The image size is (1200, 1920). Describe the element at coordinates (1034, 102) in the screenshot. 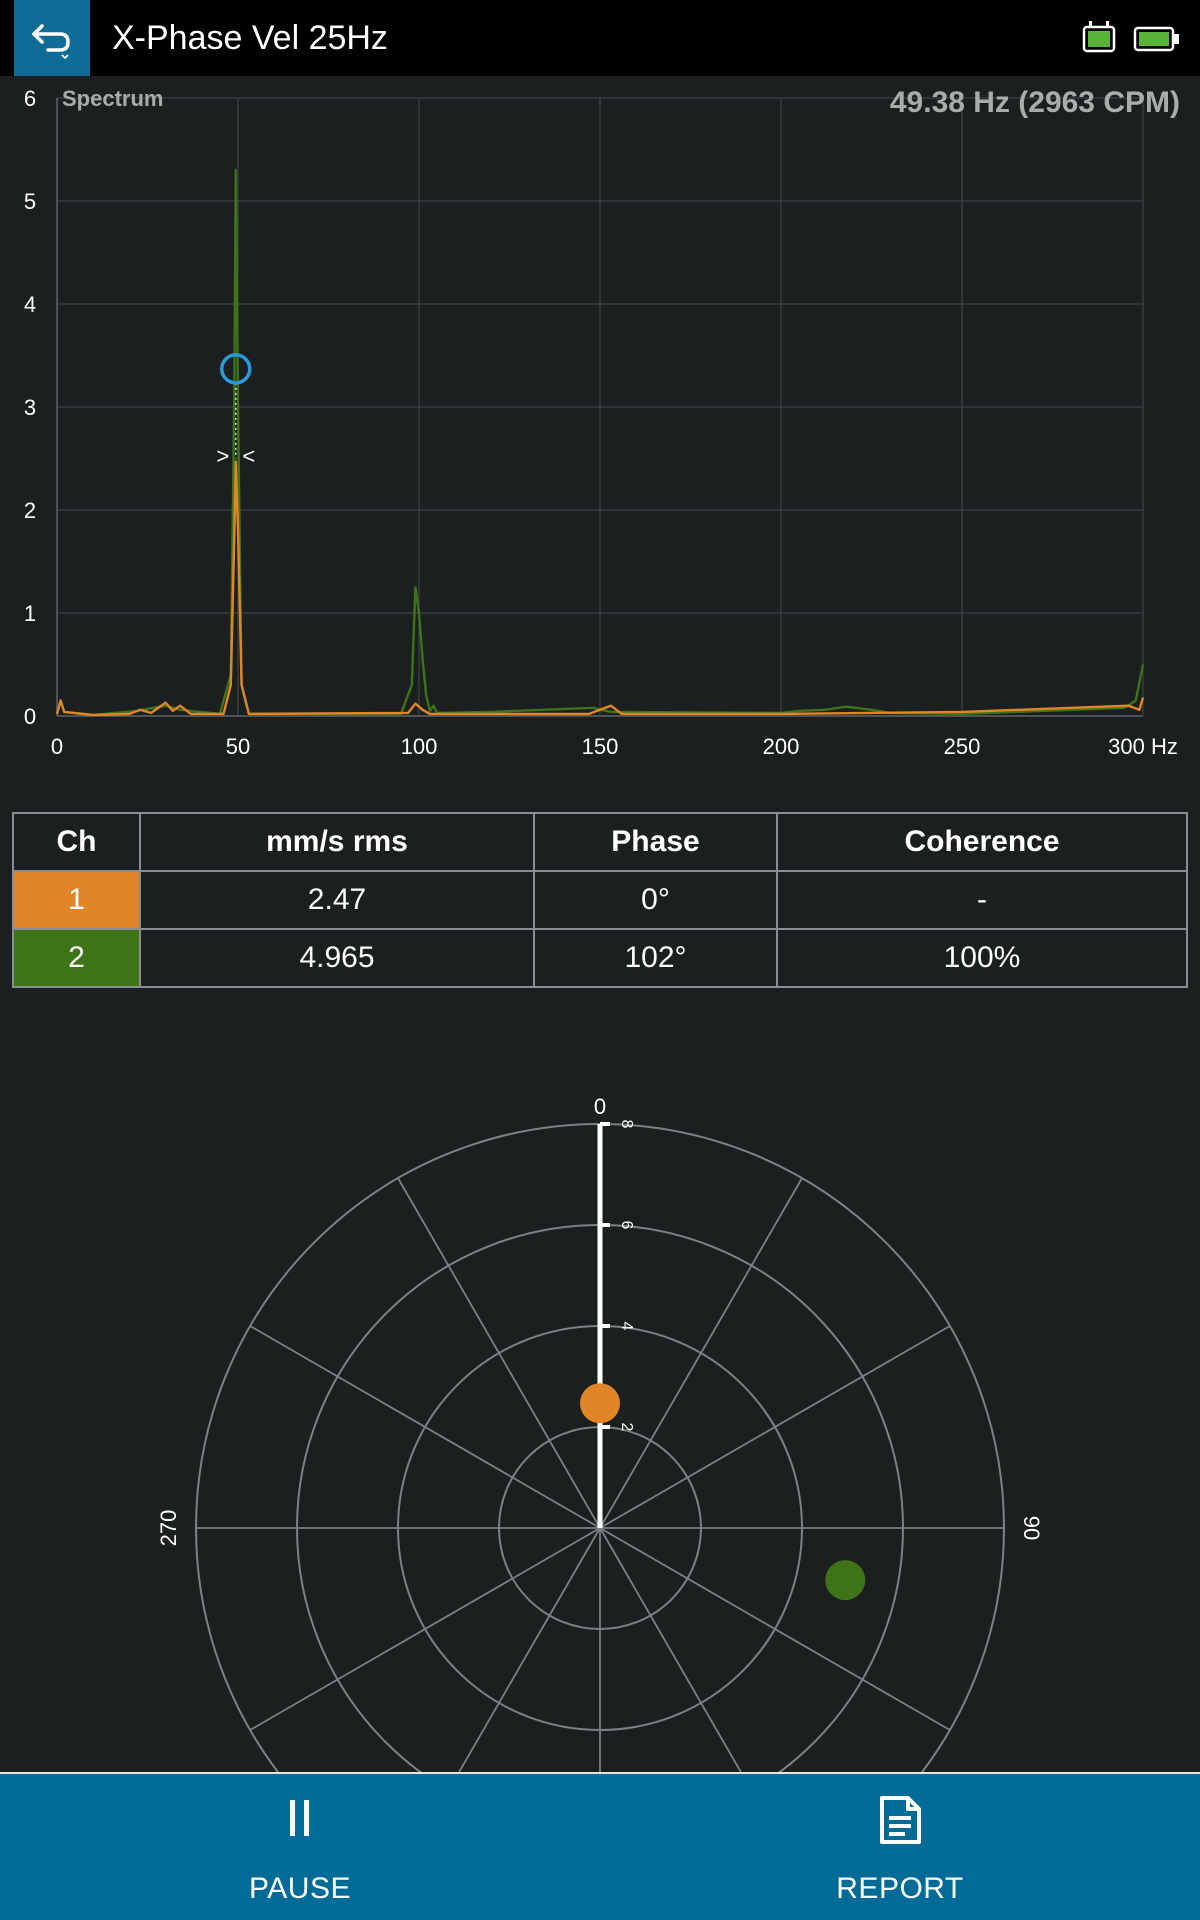

I see `cursor-readout: 49.38 Hz (2963 CPM)` at that location.